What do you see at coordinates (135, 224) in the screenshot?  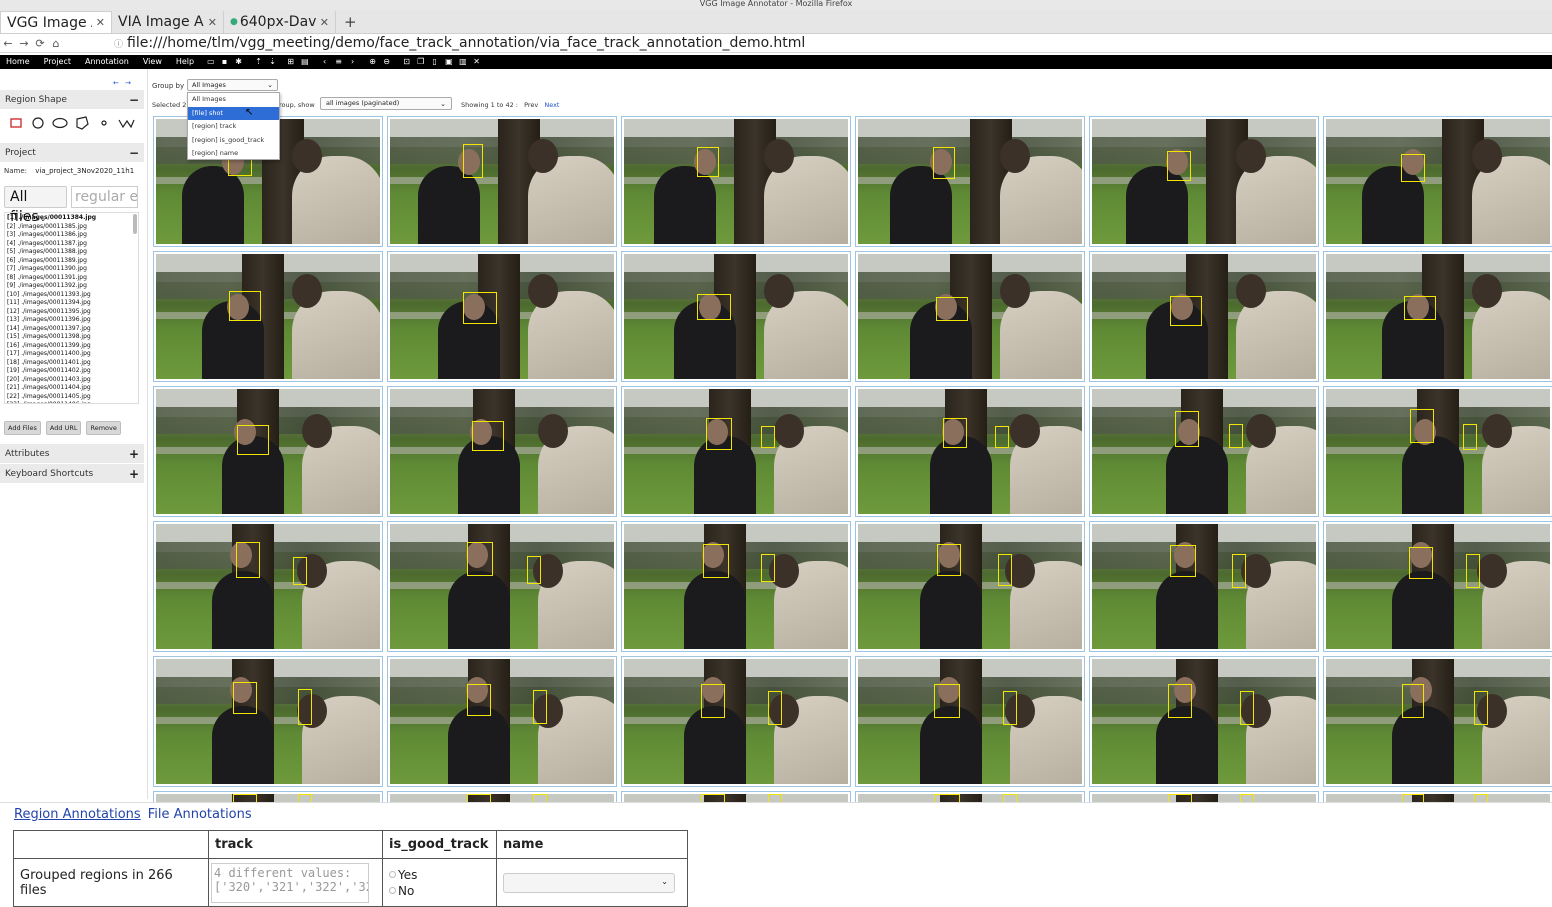 I see `scrollbar` at bounding box center [135, 224].